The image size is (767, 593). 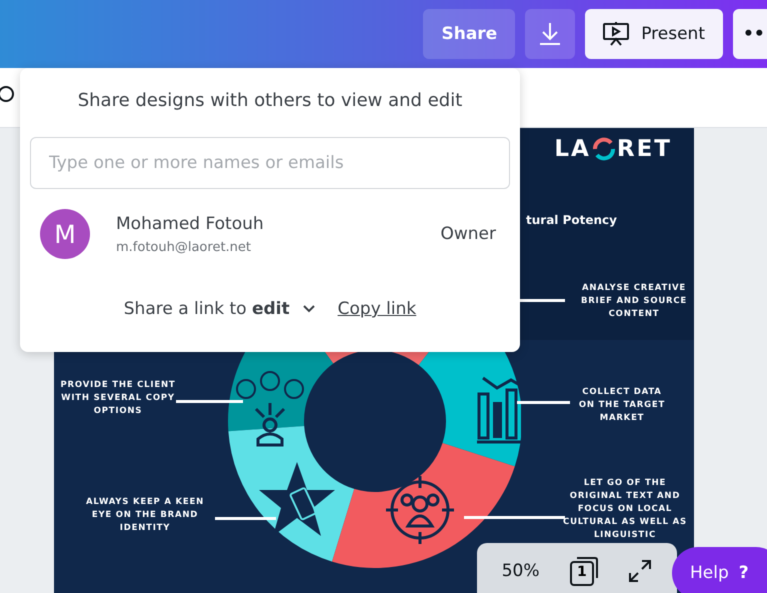 What do you see at coordinates (625, 509) in the screenshot?
I see `step-label: LET GO OF THE ORIGINAL TEXT AND FOCUS ON LOCAL CULTURAL AS WELL AS LINGUISTIC` at bounding box center [625, 509].